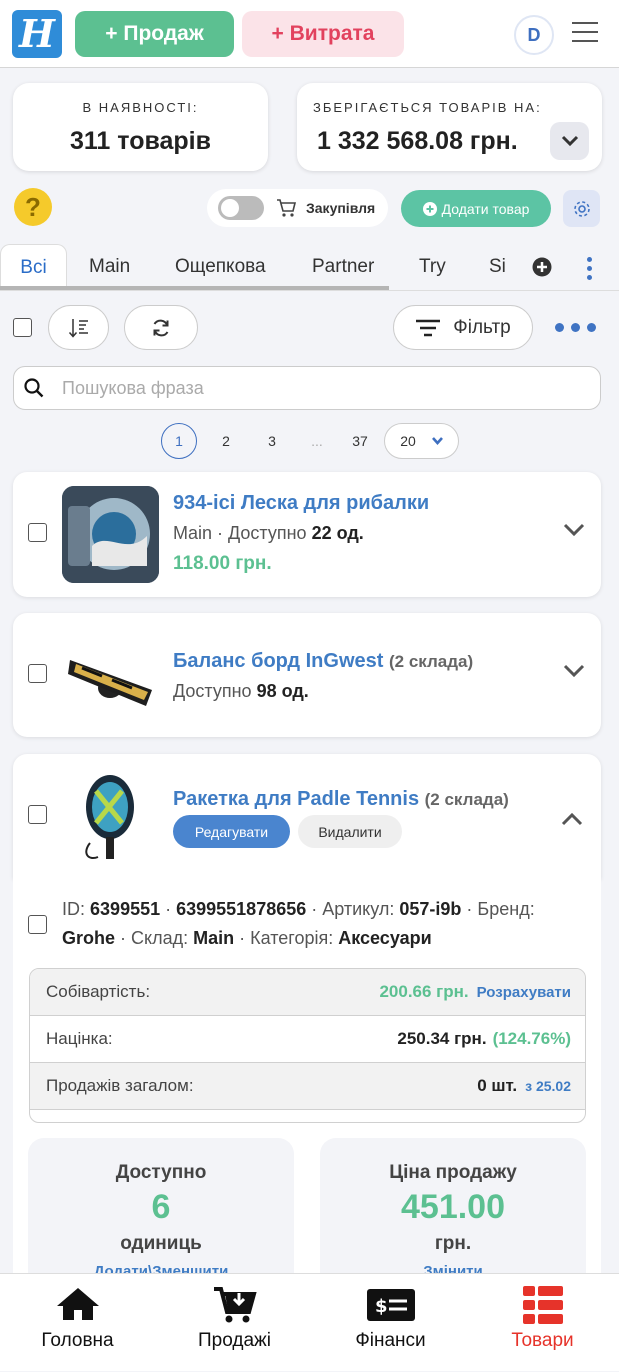 The width and height of the screenshot is (619, 1372). Describe the element at coordinates (160, 938) in the screenshot. I see `warehouse-label: Склад:` at that location.